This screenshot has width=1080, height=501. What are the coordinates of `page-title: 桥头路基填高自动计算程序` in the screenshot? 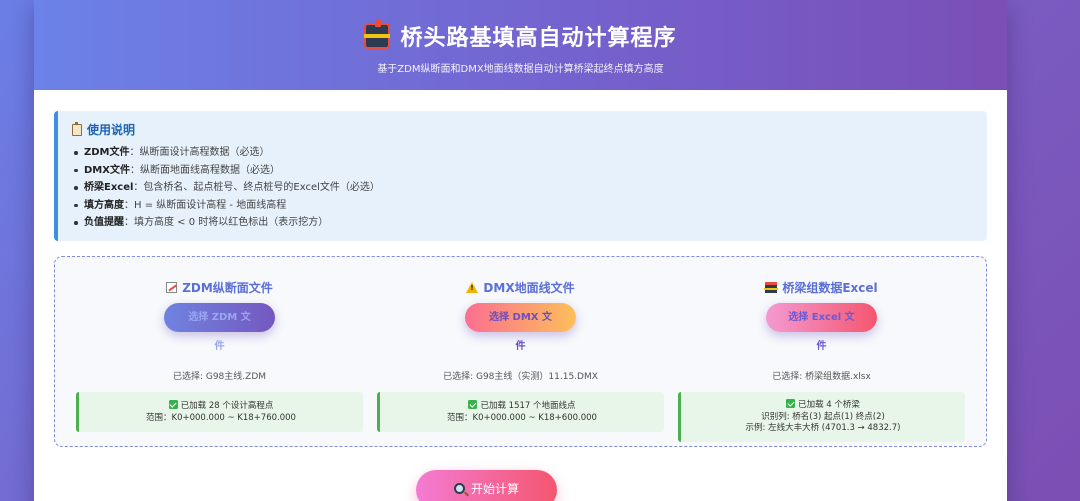 It's located at (538, 38).